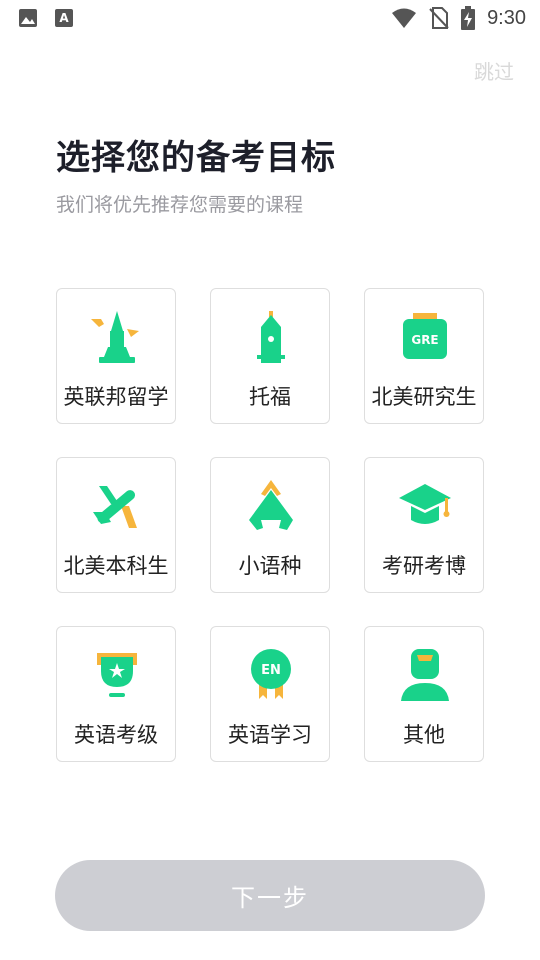  What do you see at coordinates (28, 18) in the screenshot?
I see `image-icon` at bounding box center [28, 18].